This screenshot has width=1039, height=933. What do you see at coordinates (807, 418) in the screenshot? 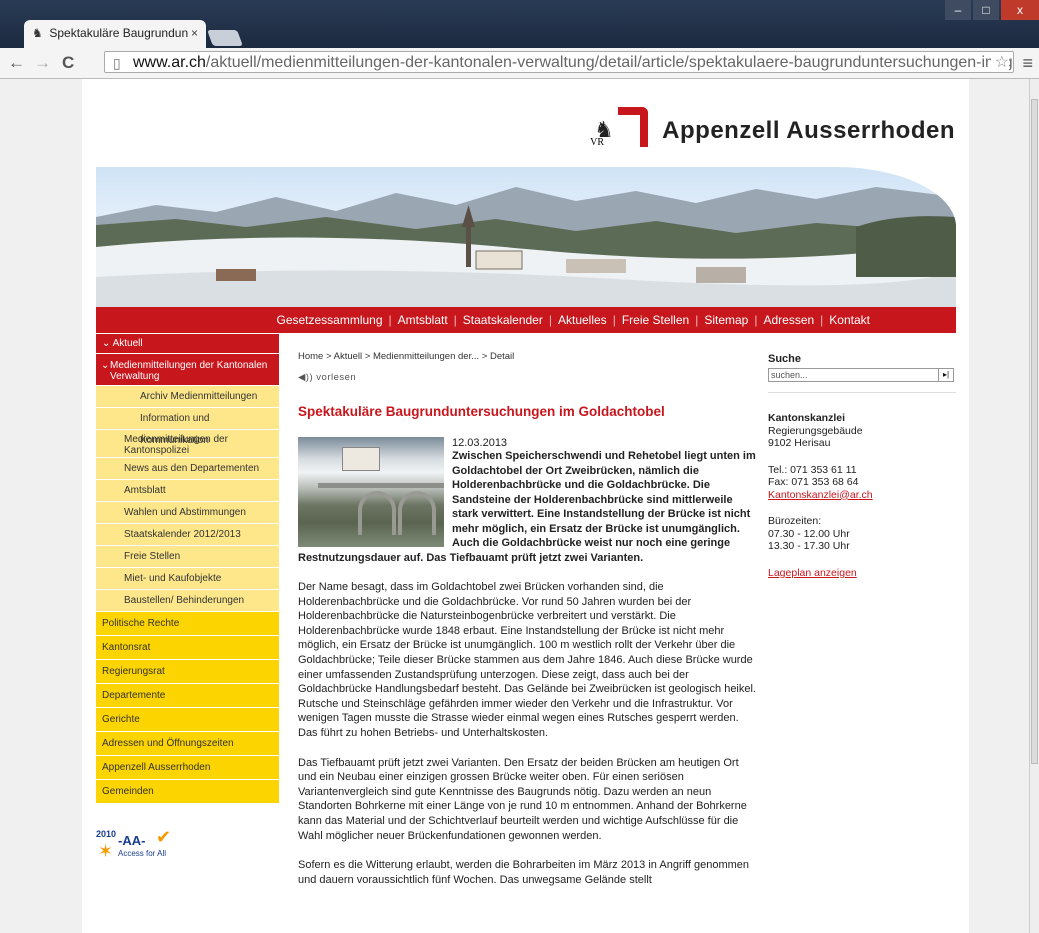
I see `contact-org: Kantonskanzlei` at bounding box center [807, 418].